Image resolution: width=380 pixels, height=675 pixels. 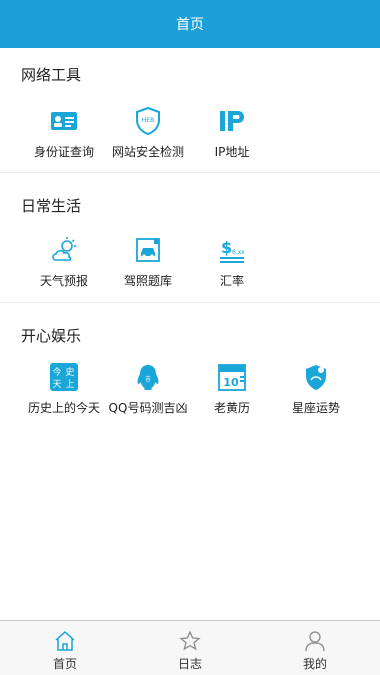 What do you see at coordinates (189, 664) in the screenshot?
I see `tab-label: 日志` at bounding box center [189, 664].